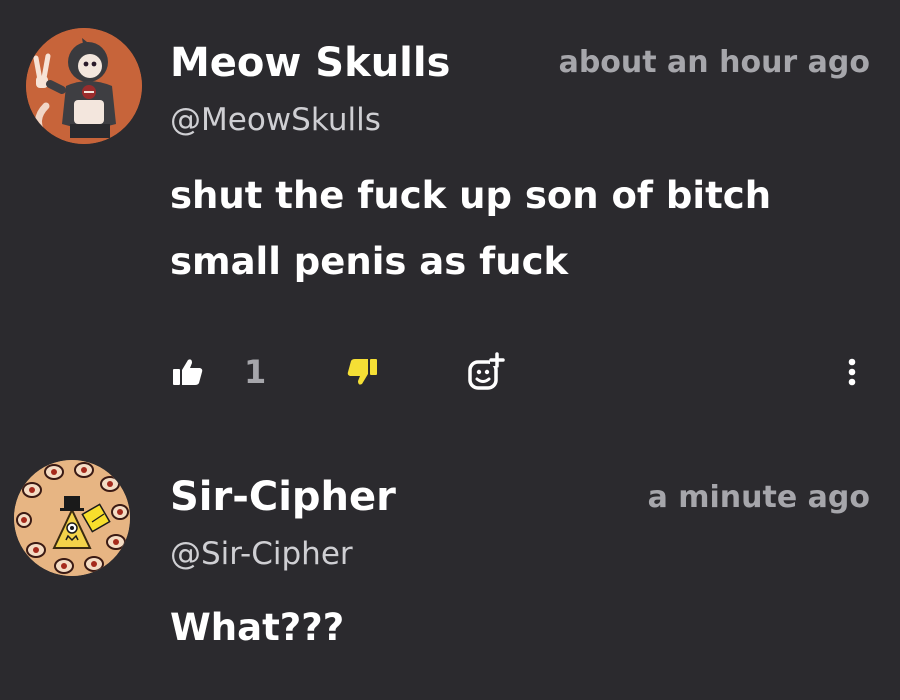  I want to click on comment-body: What???, so click(510, 628).